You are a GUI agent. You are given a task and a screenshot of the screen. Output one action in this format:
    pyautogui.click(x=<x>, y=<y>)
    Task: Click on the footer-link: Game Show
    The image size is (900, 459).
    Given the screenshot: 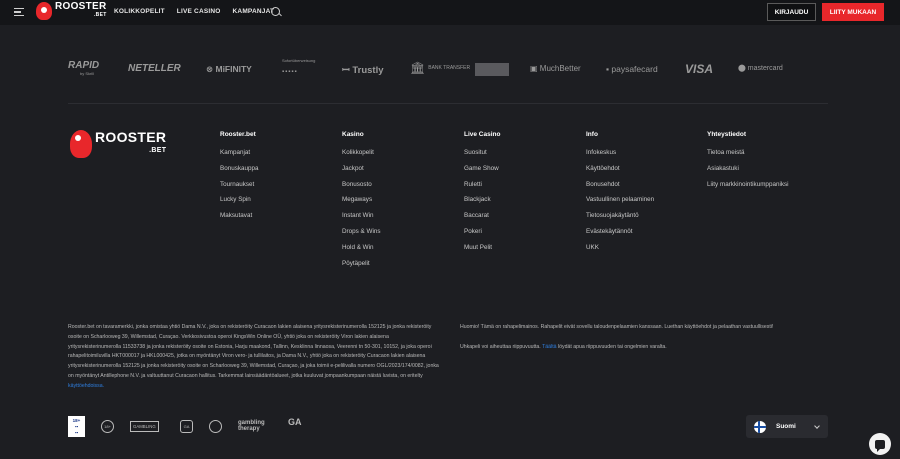 What is the action you would take?
    pyautogui.click(x=482, y=173)
    